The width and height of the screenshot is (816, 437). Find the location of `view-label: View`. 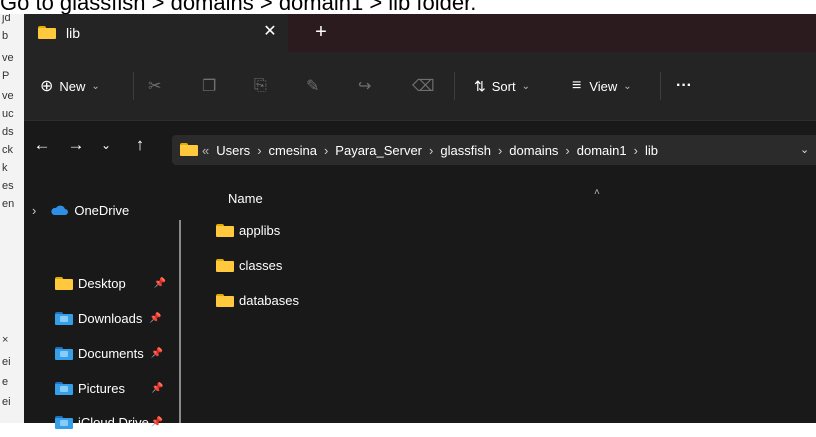

view-label: View is located at coordinates (603, 86).